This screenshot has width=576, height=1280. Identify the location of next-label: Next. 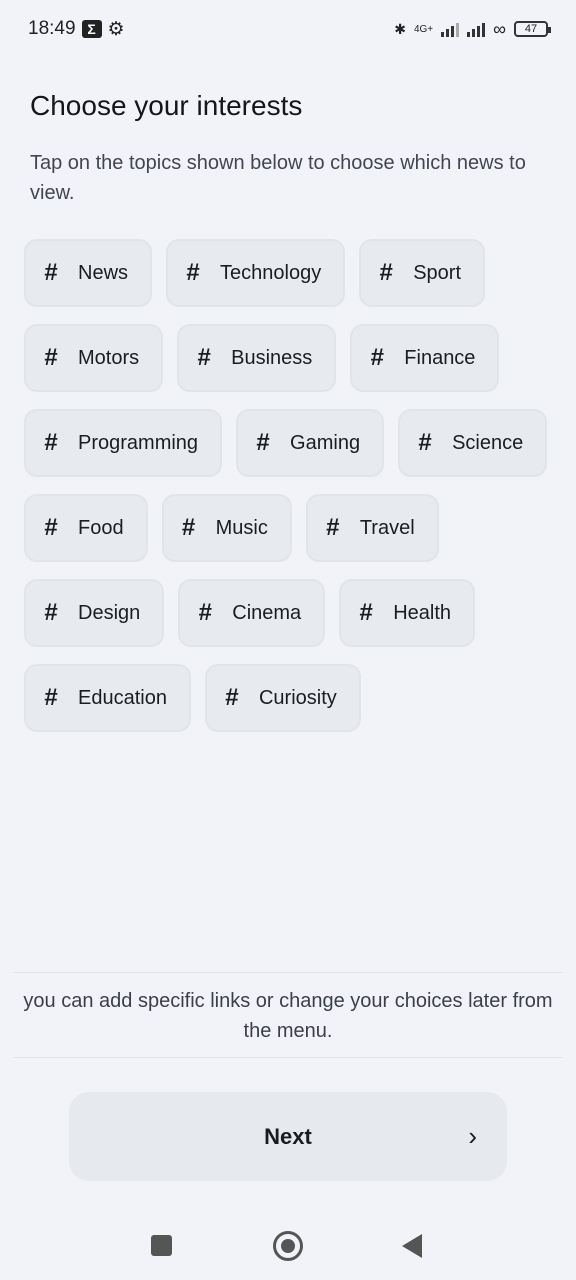
(288, 1136).